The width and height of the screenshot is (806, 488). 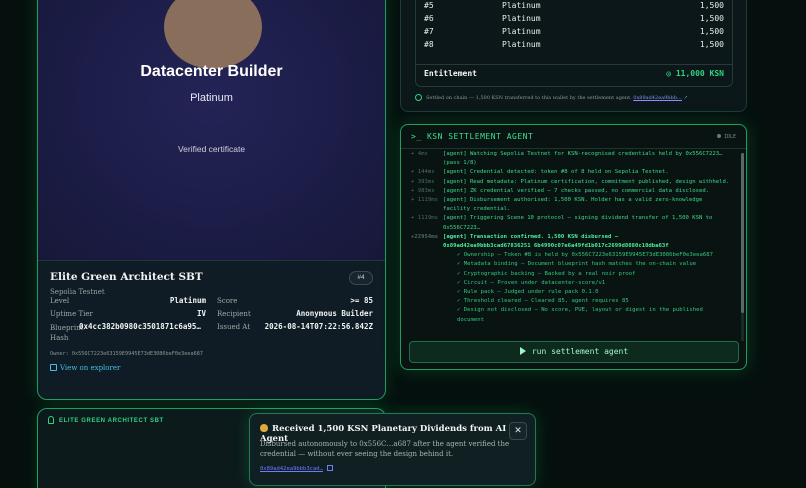 What do you see at coordinates (111, 421) in the screenshot?
I see `sbt-card-heading-text: ELITE GREEN ARCHITECT SBT` at bounding box center [111, 421].